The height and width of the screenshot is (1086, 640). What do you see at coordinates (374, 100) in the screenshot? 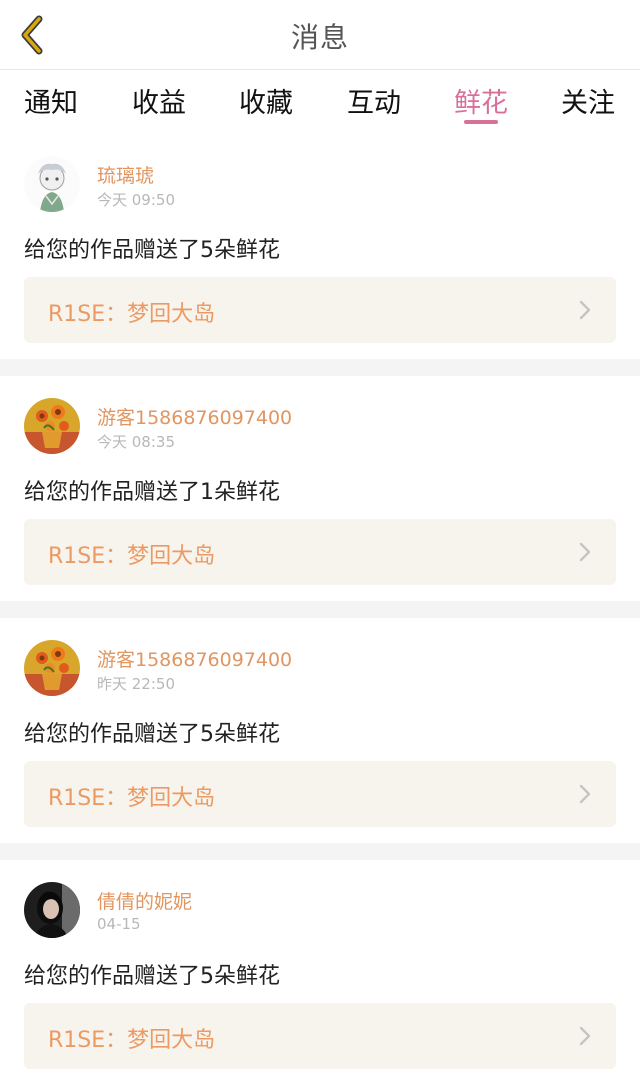
I see `tab-interactions: 互动` at bounding box center [374, 100].